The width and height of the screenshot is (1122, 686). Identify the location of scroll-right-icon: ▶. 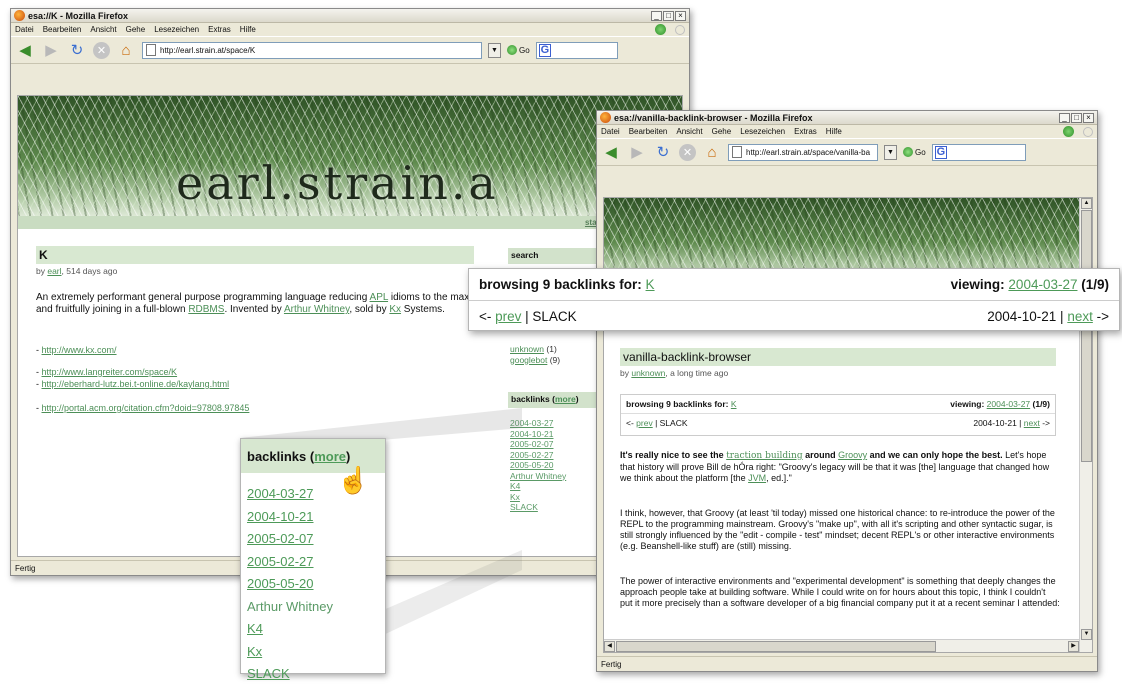
(1073, 646).